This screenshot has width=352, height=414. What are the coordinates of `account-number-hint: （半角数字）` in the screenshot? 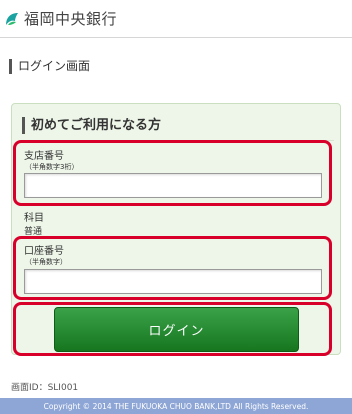 It's located at (46, 262).